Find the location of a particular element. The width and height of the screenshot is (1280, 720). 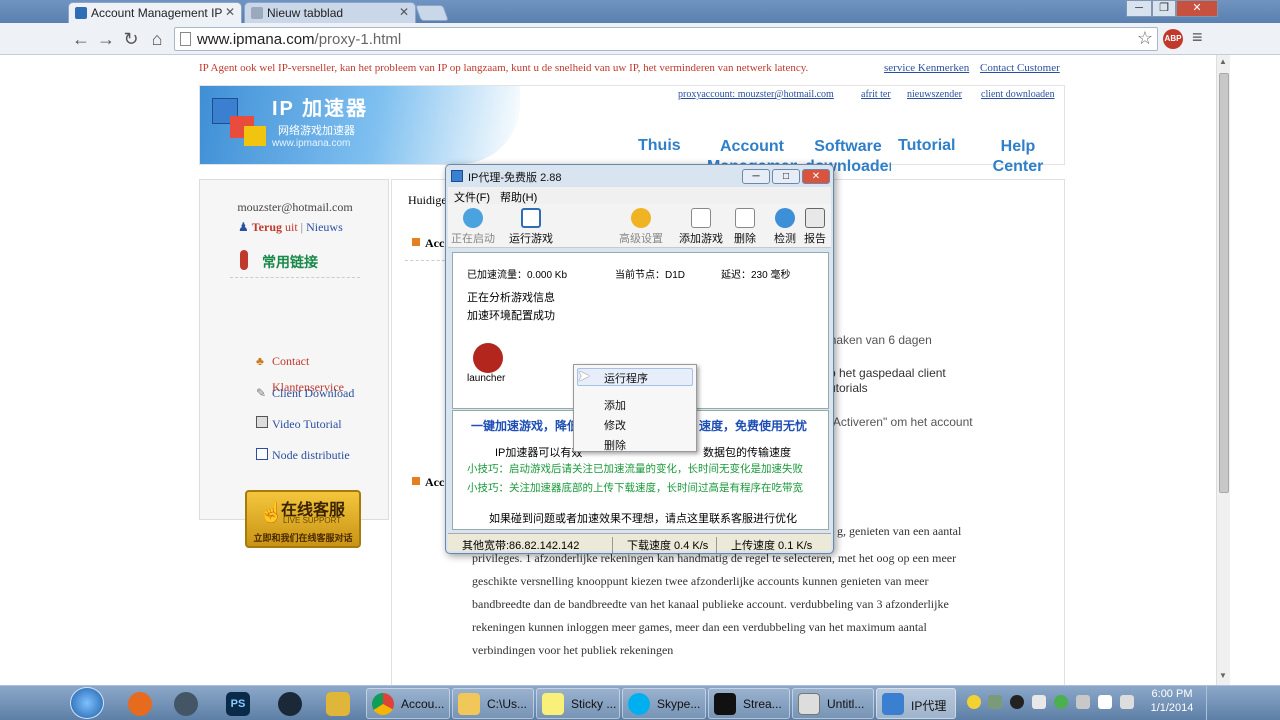

nav-home: Thuis is located at coordinates (659, 146).